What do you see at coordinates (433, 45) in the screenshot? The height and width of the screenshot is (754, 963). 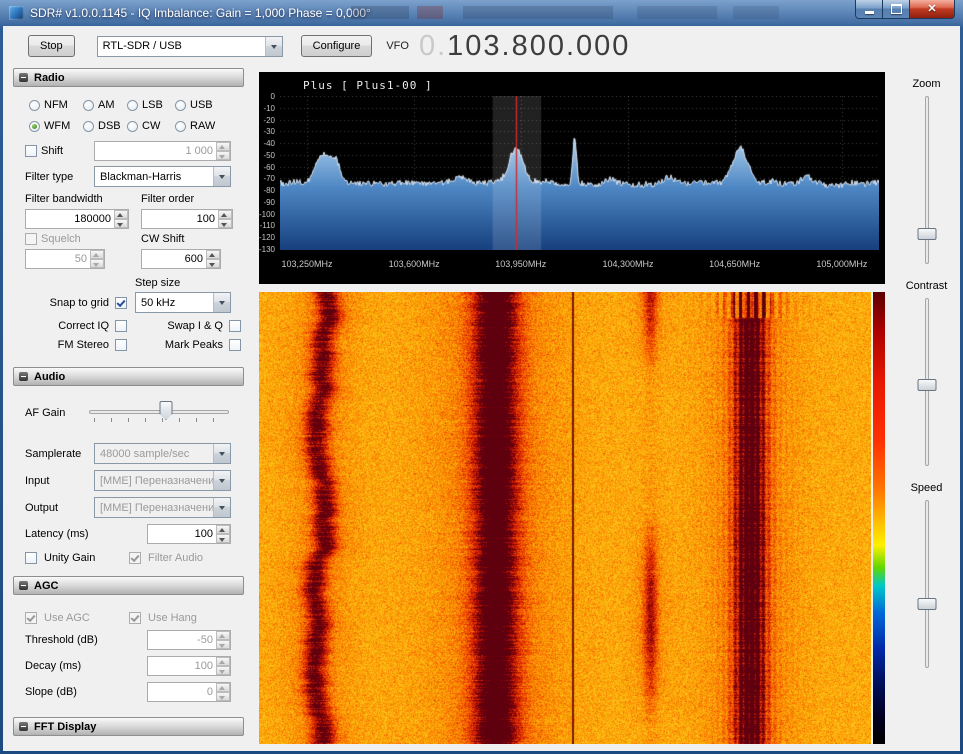 I see `frequency-leading-zeros: 0.` at bounding box center [433, 45].